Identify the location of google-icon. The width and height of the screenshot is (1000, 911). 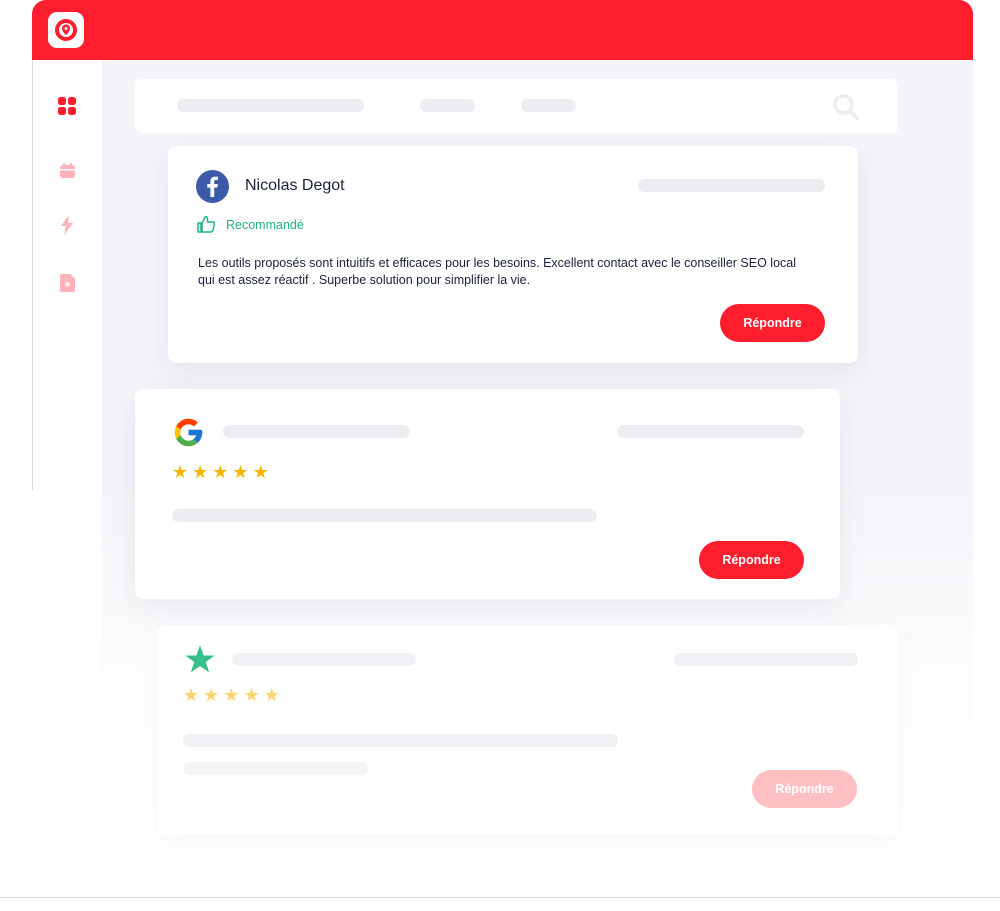
(188, 432).